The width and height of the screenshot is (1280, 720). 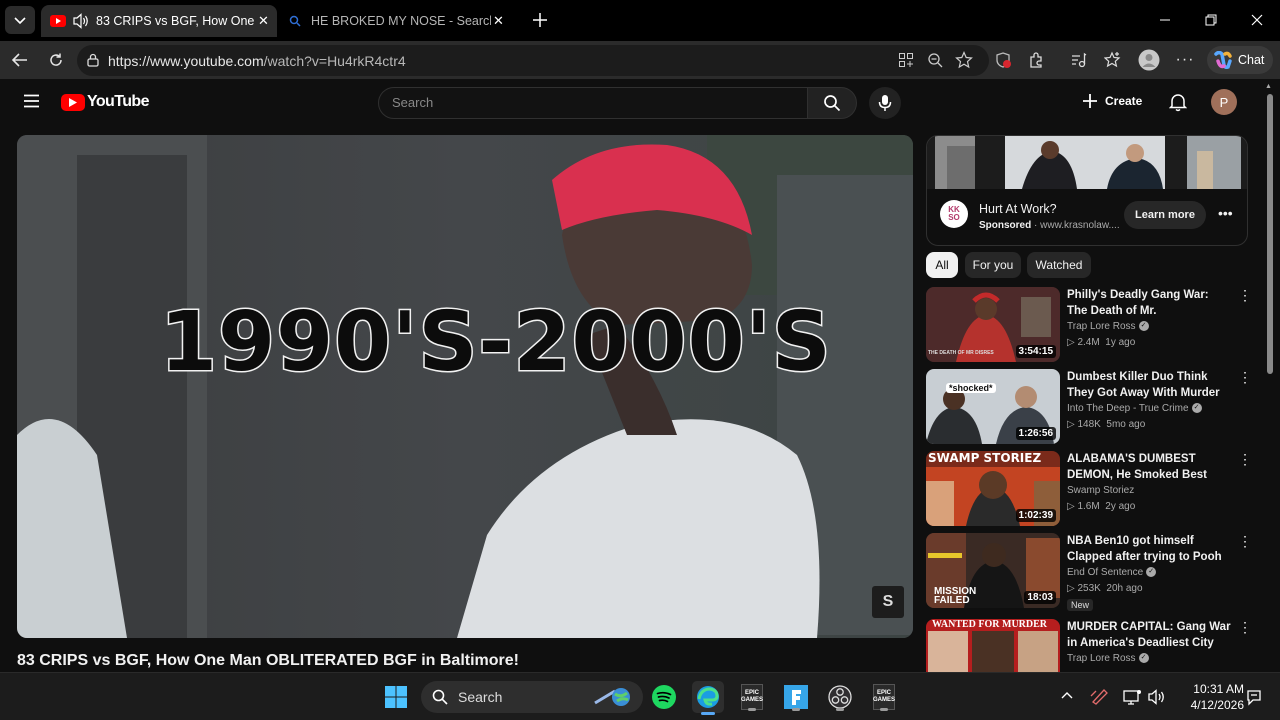 I want to click on channel-name: End Of Sentence ✓, so click(x=1112, y=572).